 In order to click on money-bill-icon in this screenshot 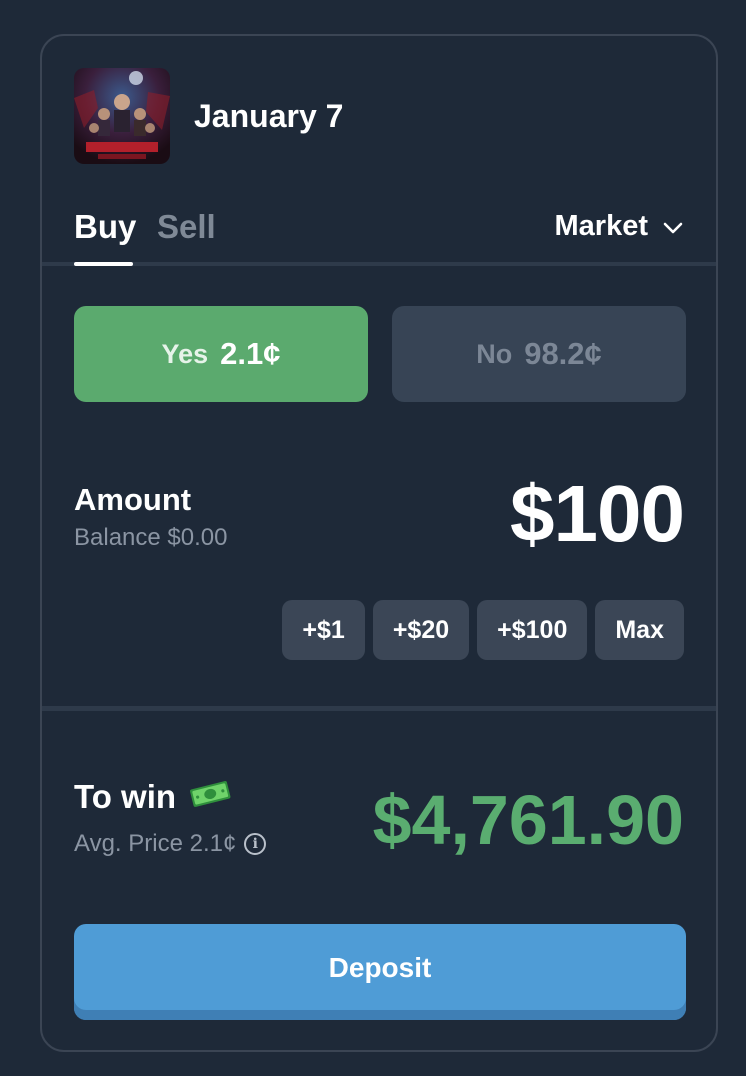, I will do `click(210, 797)`.